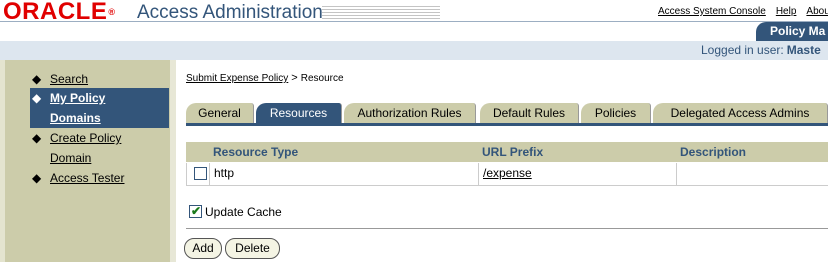  What do you see at coordinates (414, 21) in the screenshot?
I see `header-divider` at bounding box center [414, 21].